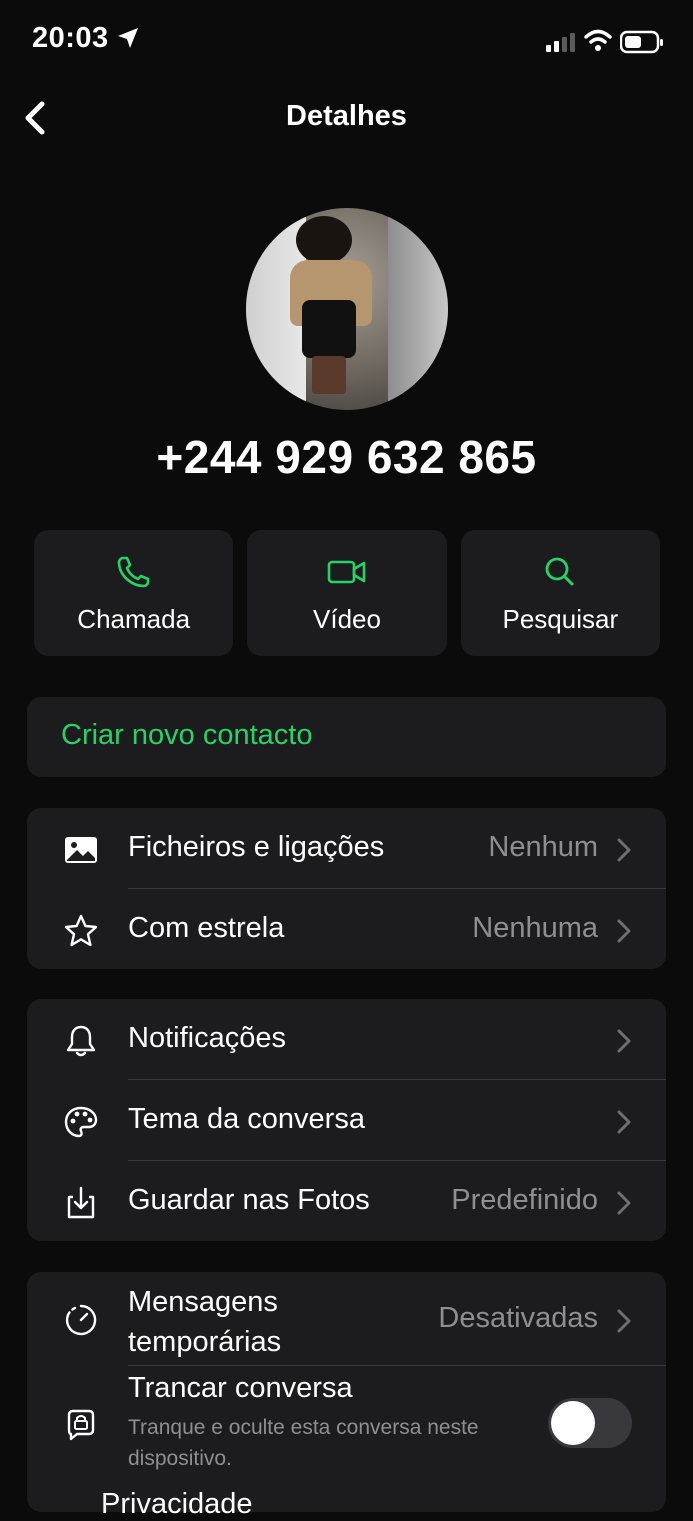 The height and width of the screenshot is (1521, 693). Describe the element at coordinates (598, 40) in the screenshot. I see `wifi-icon` at that location.